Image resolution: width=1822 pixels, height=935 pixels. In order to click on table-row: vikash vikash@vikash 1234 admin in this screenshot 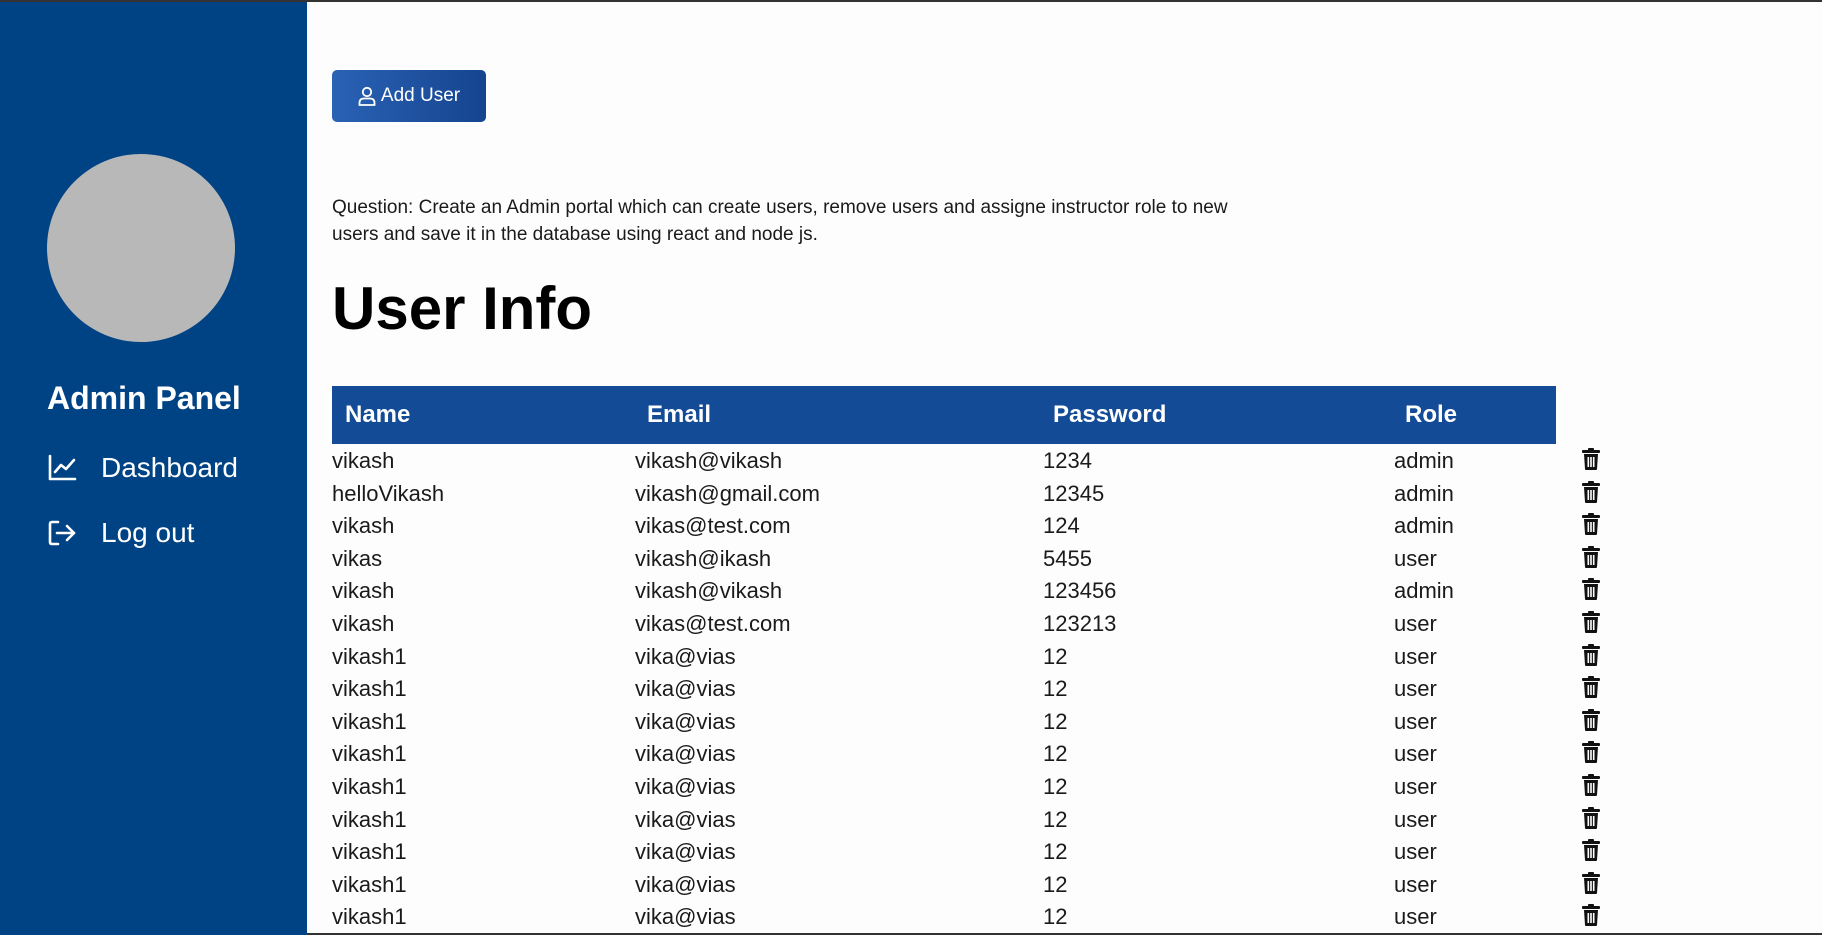, I will do `click(972, 461)`.